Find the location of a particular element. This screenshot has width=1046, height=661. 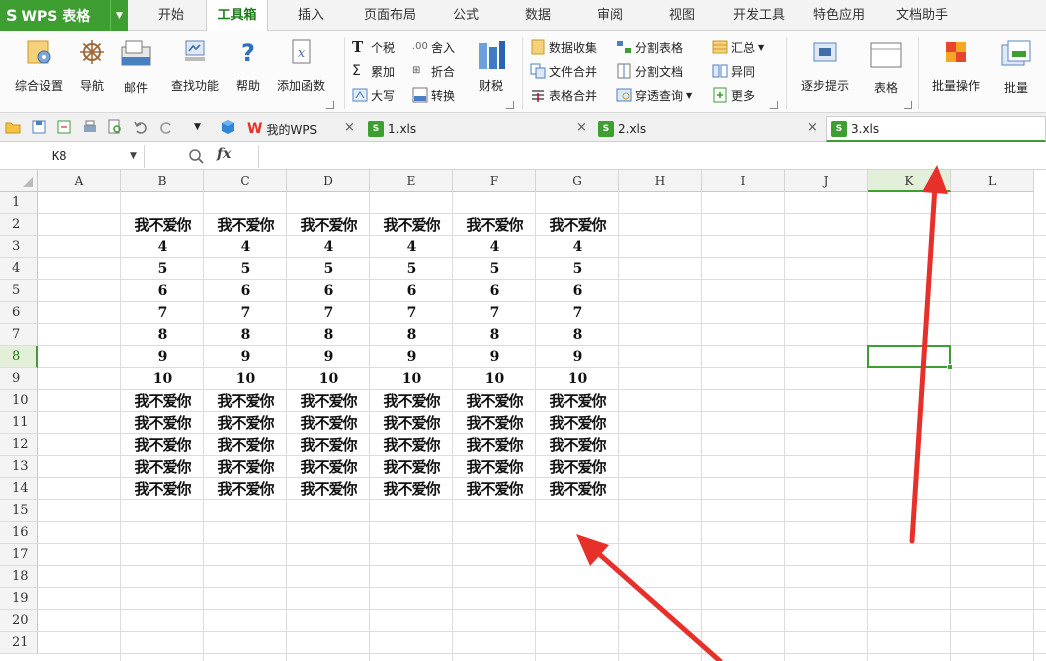

cell-d12: 我不爱你 is located at coordinates (328, 445).